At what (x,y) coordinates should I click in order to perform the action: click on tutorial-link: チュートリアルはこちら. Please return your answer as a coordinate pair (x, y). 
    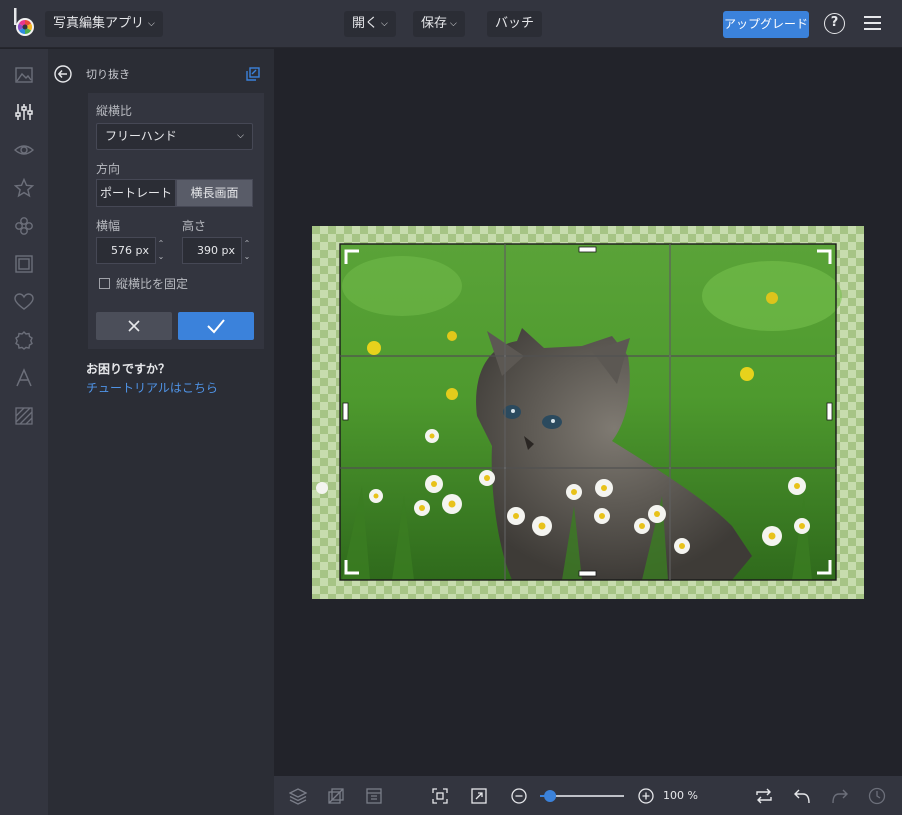
    Looking at the image, I should click on (152, 387).